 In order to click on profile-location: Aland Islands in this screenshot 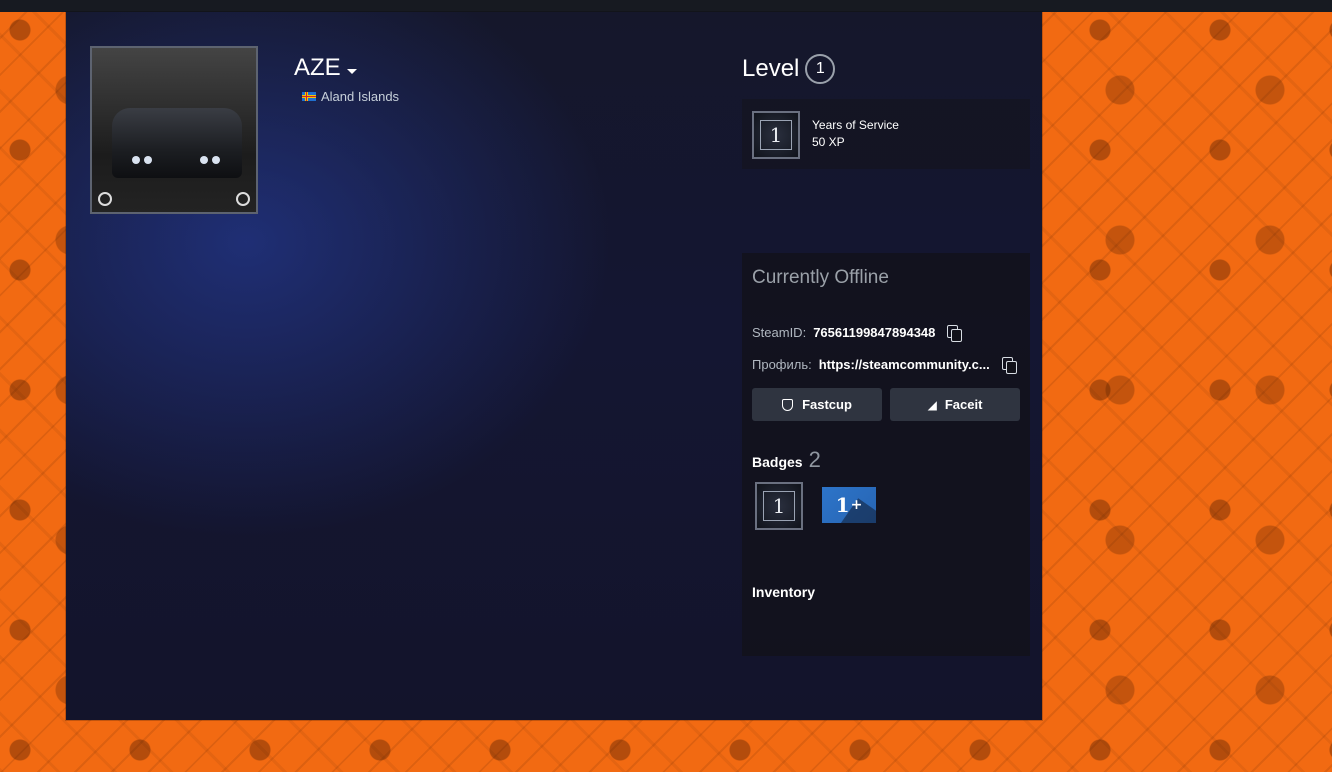, I will do `click(350, 96)`.